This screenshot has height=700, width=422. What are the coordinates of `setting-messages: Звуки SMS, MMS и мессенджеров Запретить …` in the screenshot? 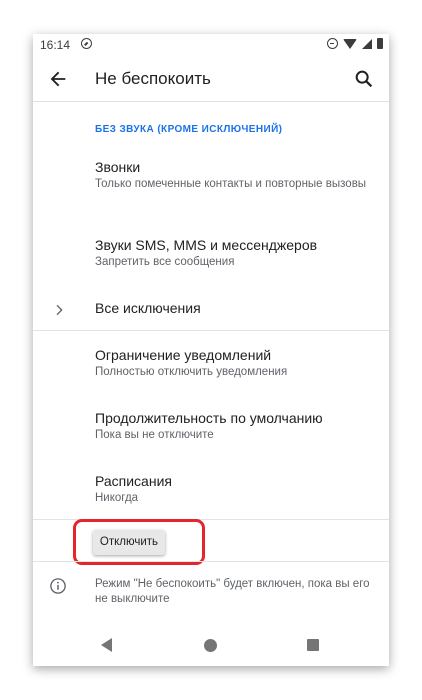 It's located at (235, 253).